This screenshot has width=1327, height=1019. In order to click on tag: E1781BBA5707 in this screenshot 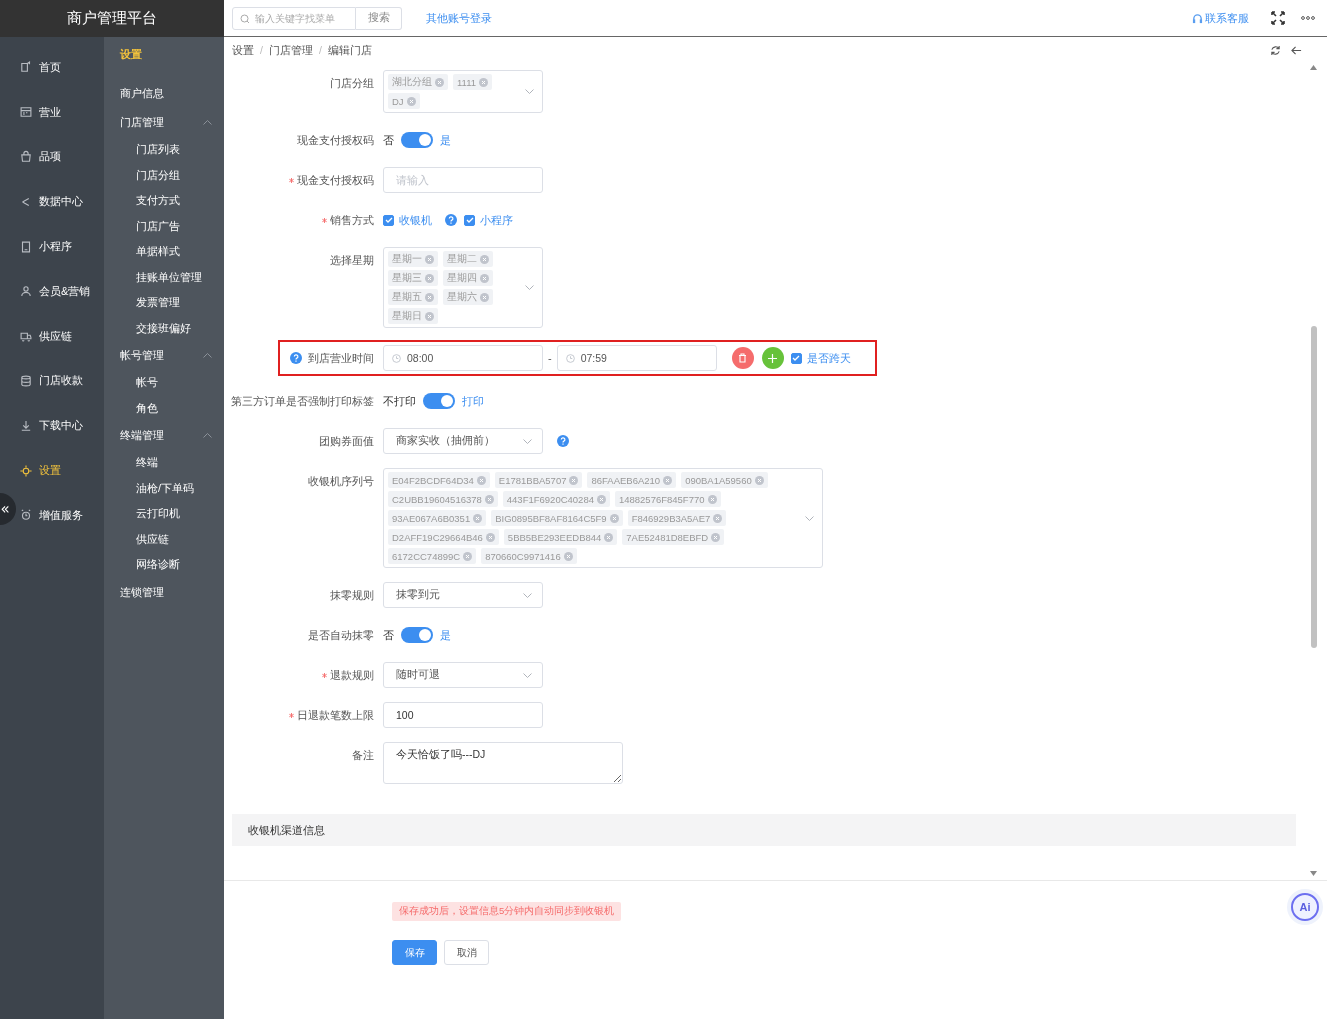, I will do `click(538, 480)`.